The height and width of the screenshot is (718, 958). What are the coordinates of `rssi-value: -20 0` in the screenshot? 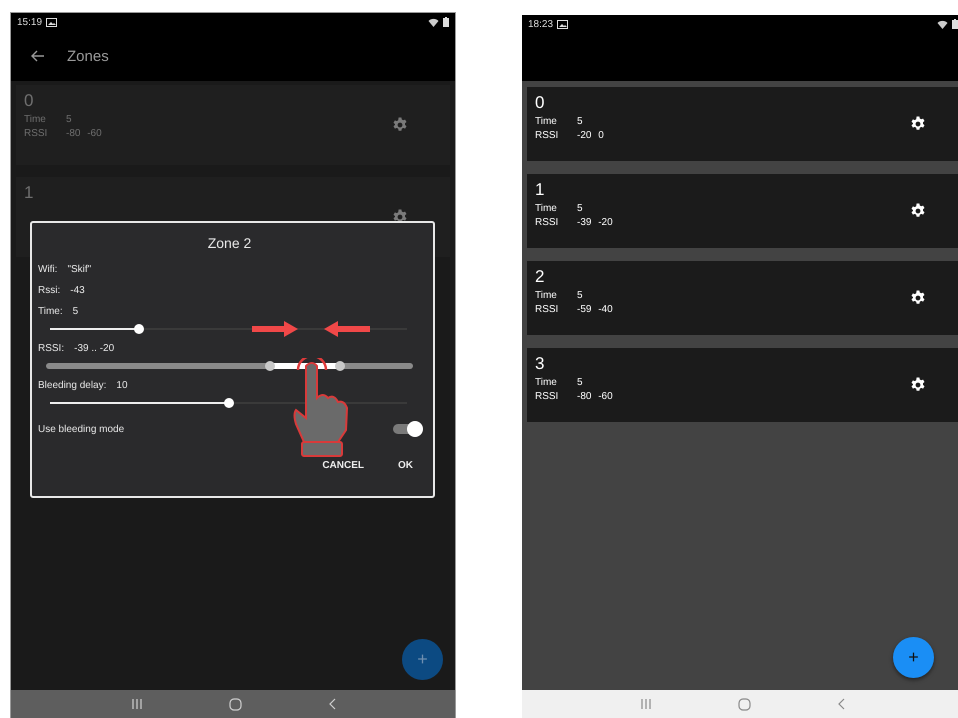 It's located at (590, 135).